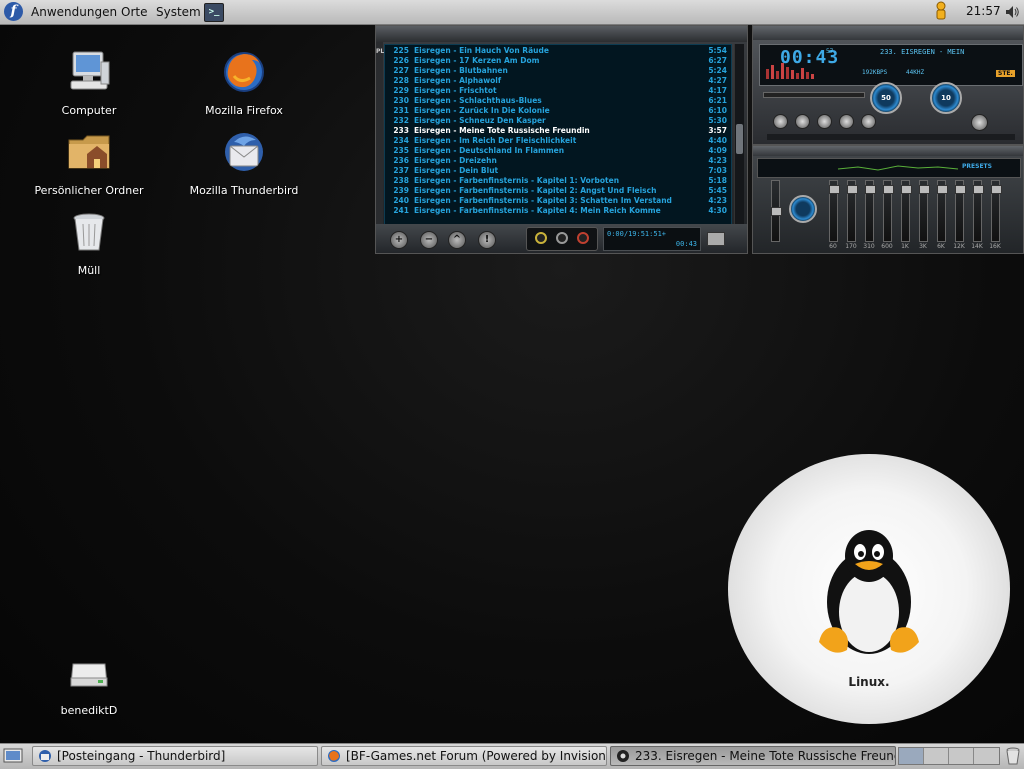  I want to click on playlist-row: 232 Eisregen - Schneuz Den Kasper 5:30, so click(559, 121).